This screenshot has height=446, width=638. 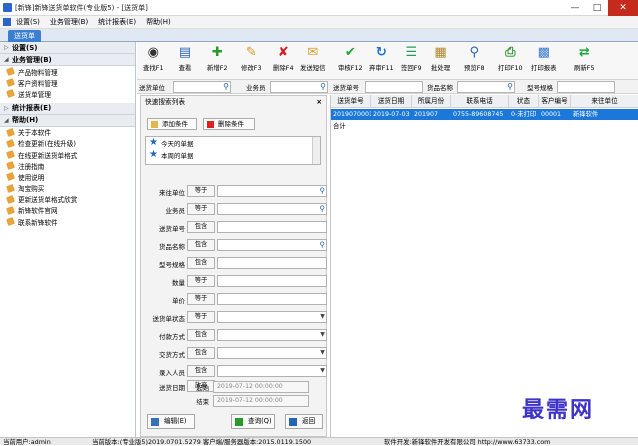 I want to click on print-report-button: ▩ 打印报表, so click(x=544, y=62).